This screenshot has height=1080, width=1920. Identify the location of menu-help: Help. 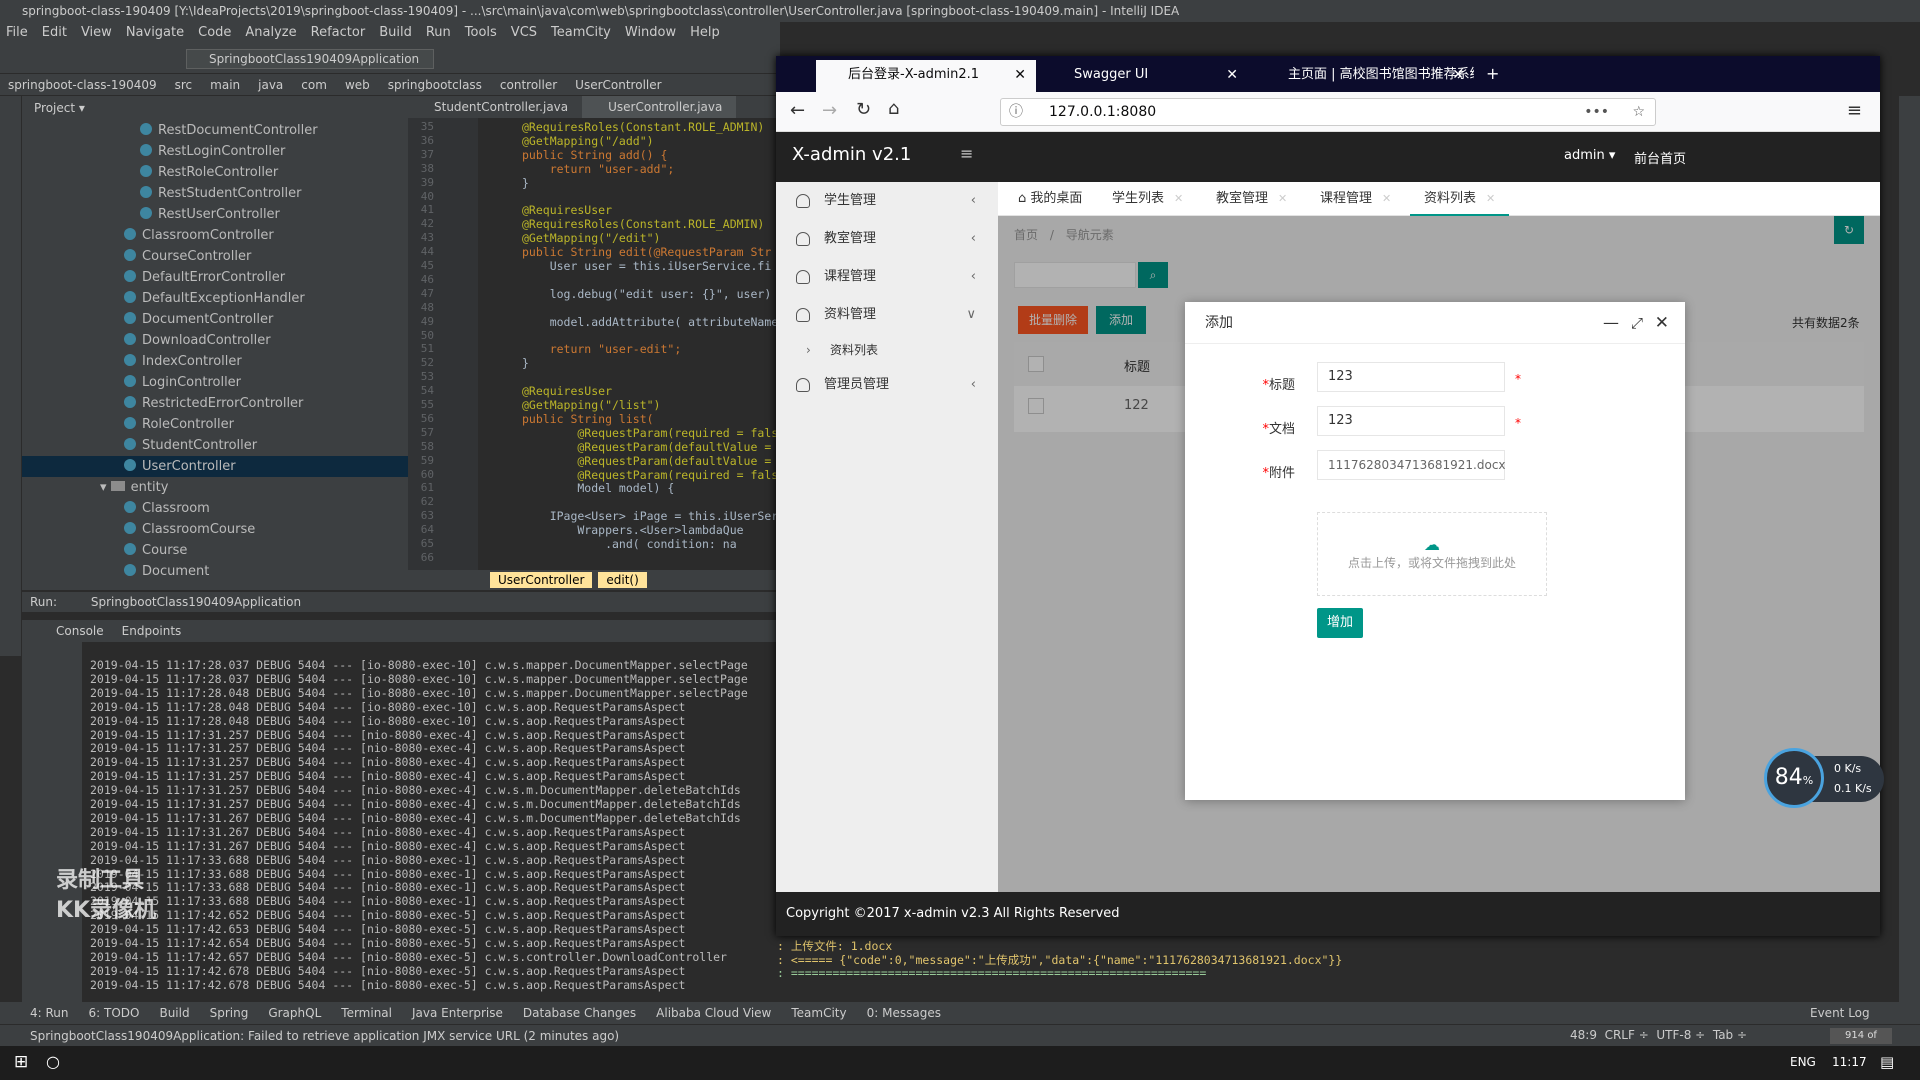
(705, 32).